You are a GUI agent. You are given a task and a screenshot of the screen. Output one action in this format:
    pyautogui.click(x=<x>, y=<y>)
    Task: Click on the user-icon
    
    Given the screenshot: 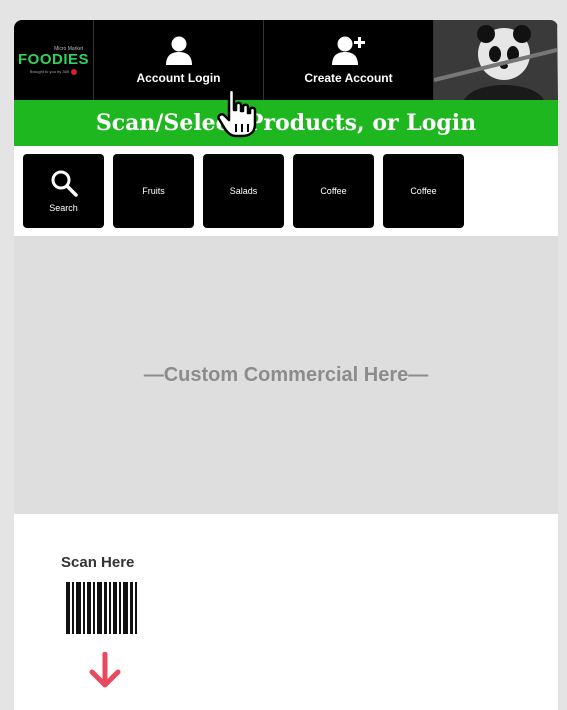 What is the action you would take?
    pyautogui.click(x=178, y=50)
    